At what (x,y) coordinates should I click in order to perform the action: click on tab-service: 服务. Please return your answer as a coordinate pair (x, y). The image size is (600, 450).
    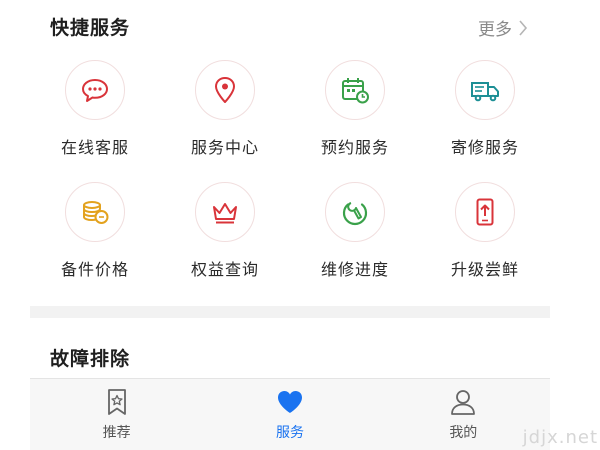
    Looking at the image, I should click on (289, 414).